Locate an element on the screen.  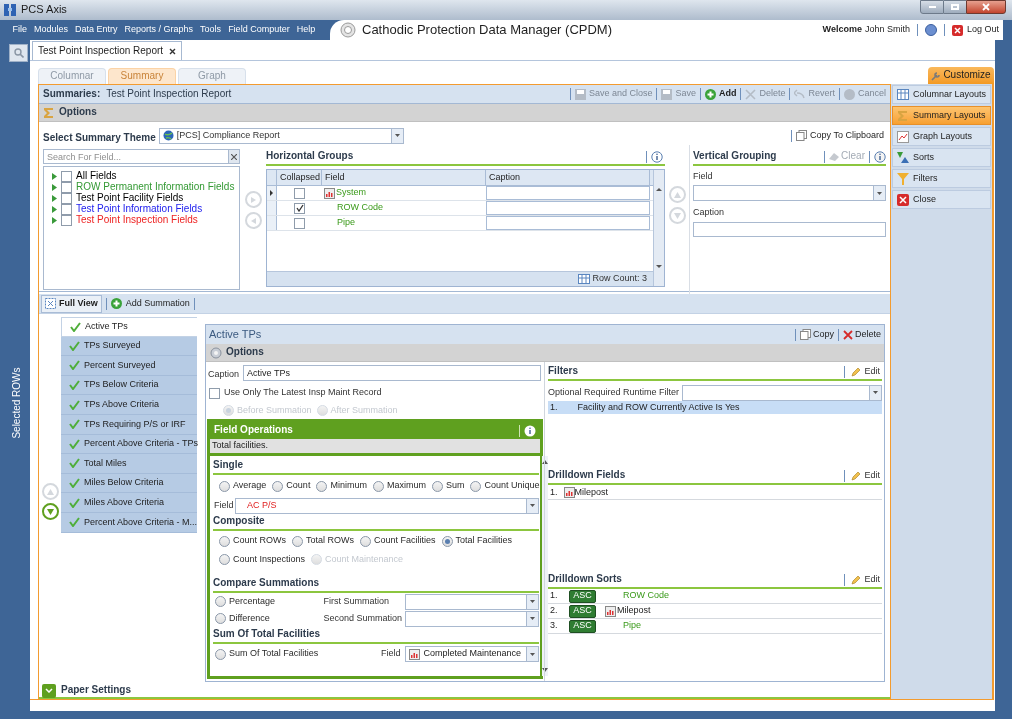
search-button is located at coordinates (18, 53).